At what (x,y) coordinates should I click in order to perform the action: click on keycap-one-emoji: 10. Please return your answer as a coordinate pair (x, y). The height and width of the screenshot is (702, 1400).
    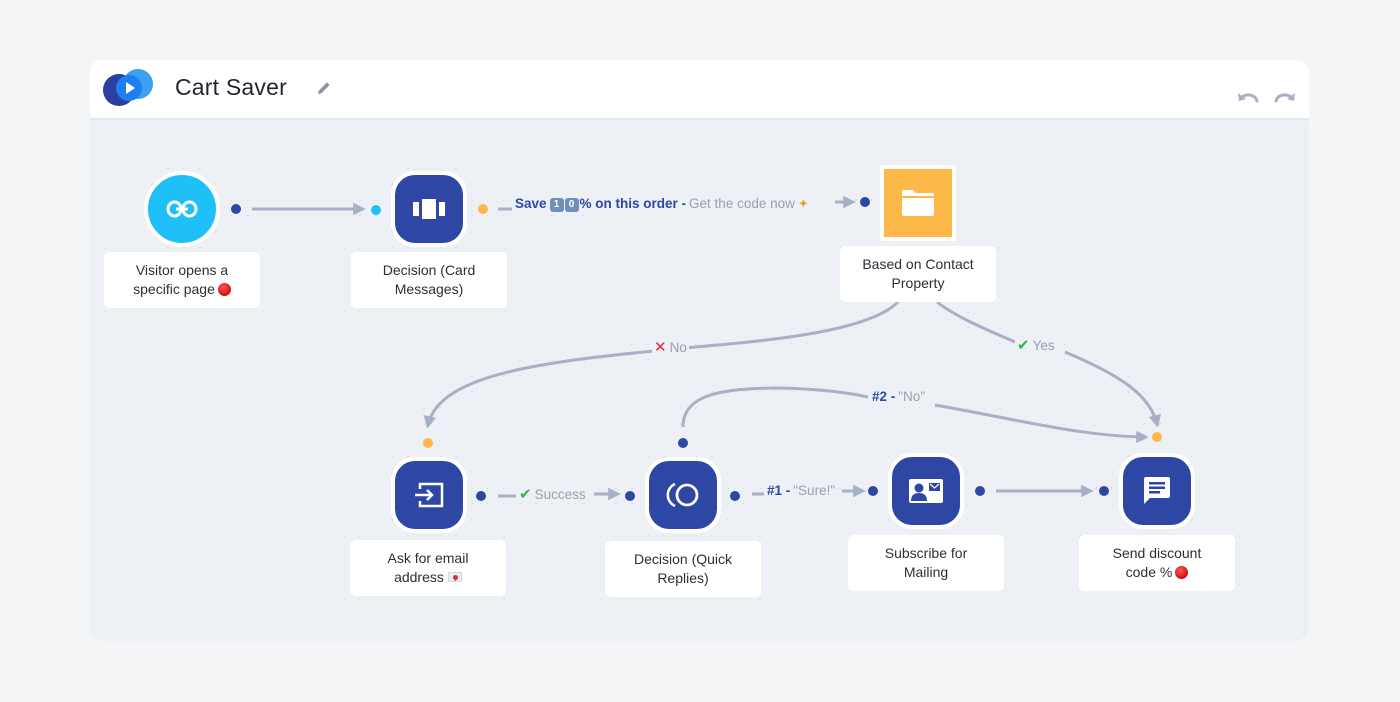
    Looking at the image, I should click on (564, 203).